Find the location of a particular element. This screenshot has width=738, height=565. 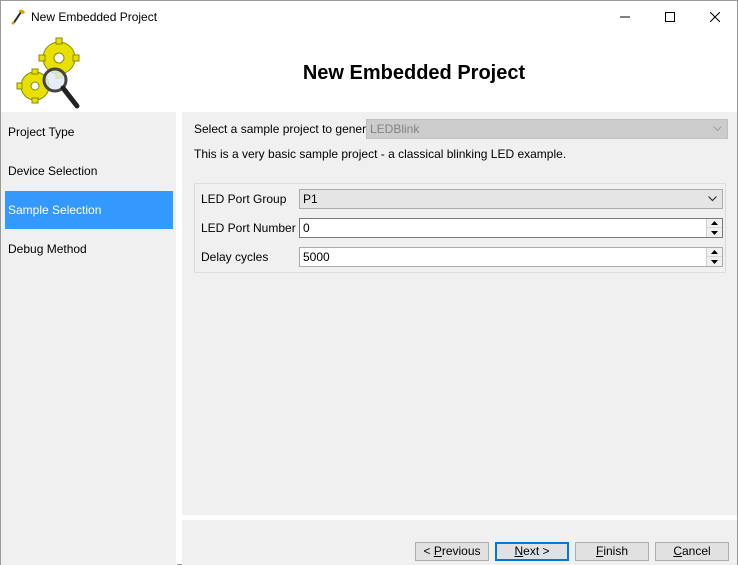

nav-item-device-selection: Device Selection is located at coordinates (89, 171).